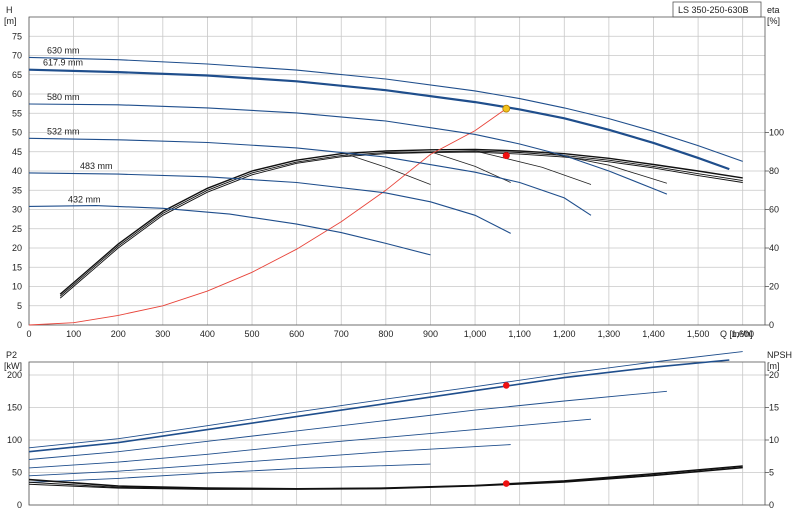  I want to click on head-curve-label: 617.9 mm, so click(63, 63).